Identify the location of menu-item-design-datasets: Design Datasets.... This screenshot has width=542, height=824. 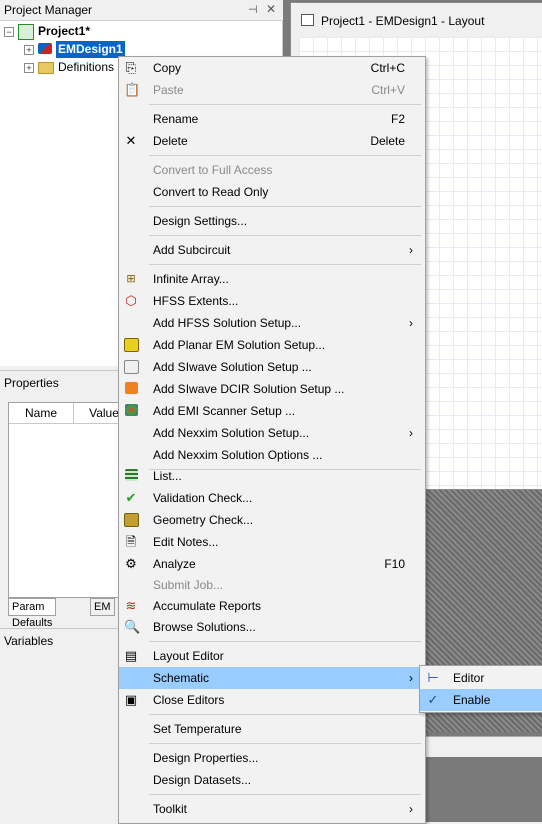
(272, 780).